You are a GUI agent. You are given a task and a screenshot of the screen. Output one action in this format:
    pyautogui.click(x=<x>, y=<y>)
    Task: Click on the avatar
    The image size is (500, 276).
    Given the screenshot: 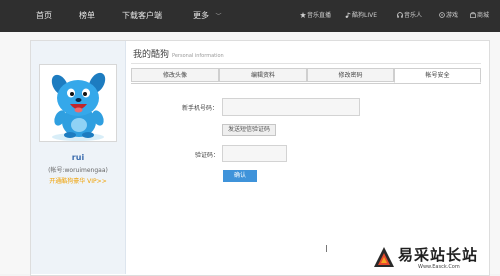 What is the action you would take?
    pyautogui.click(x=78, y=103)
    